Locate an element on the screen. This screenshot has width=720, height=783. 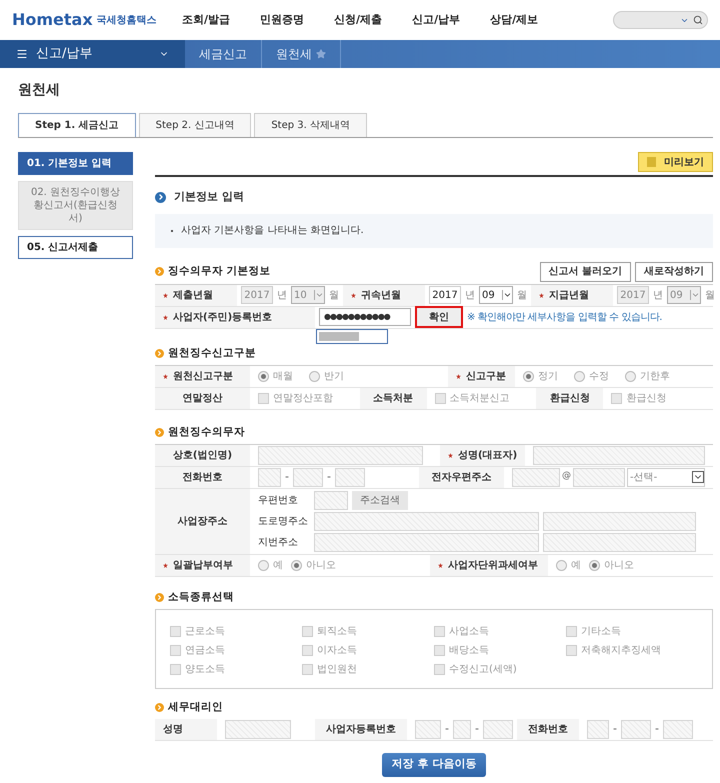
field-label: 환급신청 is located at coordinates (570, 399).